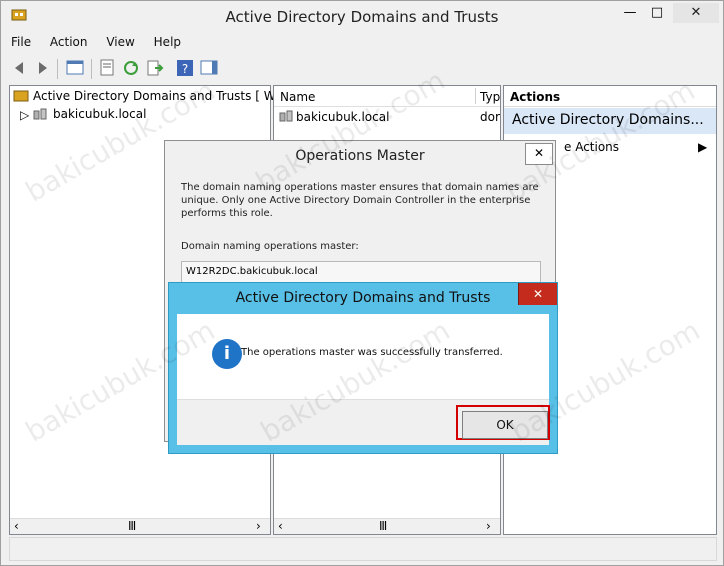  Describe the element at coordinates (140, 526) in the screenshot. I see `left-horizontal-scrollbar: ‹ Ⅲ ›` at that location.